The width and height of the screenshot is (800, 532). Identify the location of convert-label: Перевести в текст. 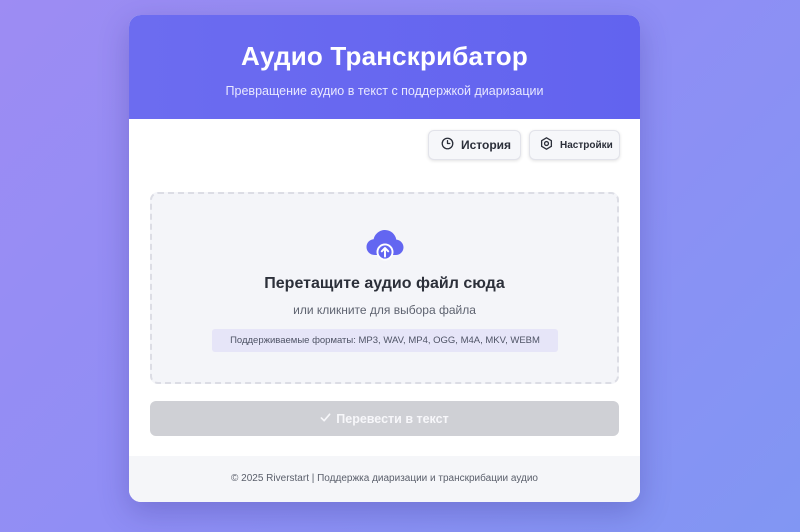
(392, 418).